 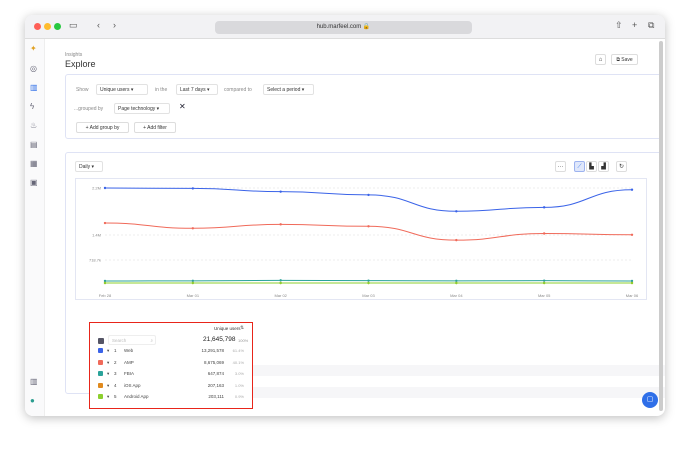 I want to click on chat-button: ▢, so click(x=650, y=400).